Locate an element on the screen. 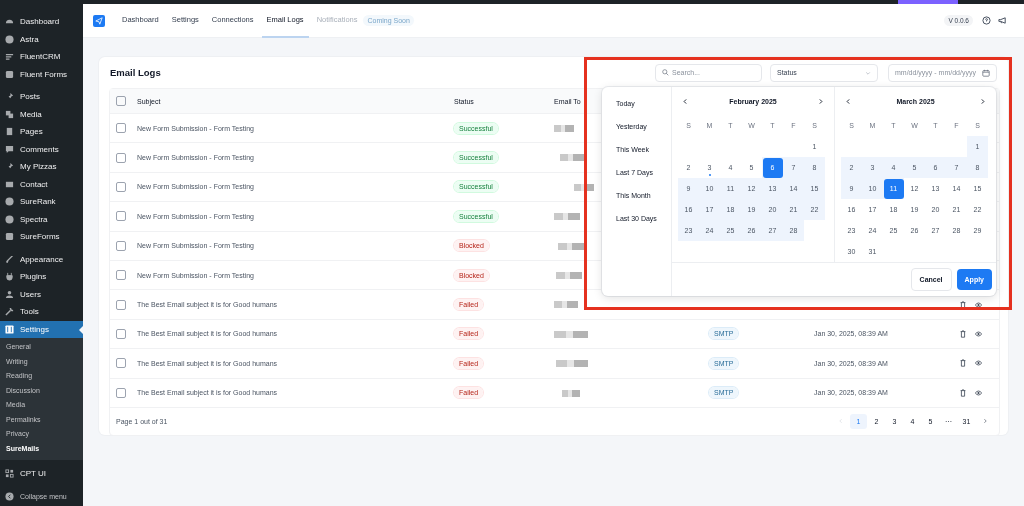  sidebar-item: Posts is located at coordinates (41, 97).